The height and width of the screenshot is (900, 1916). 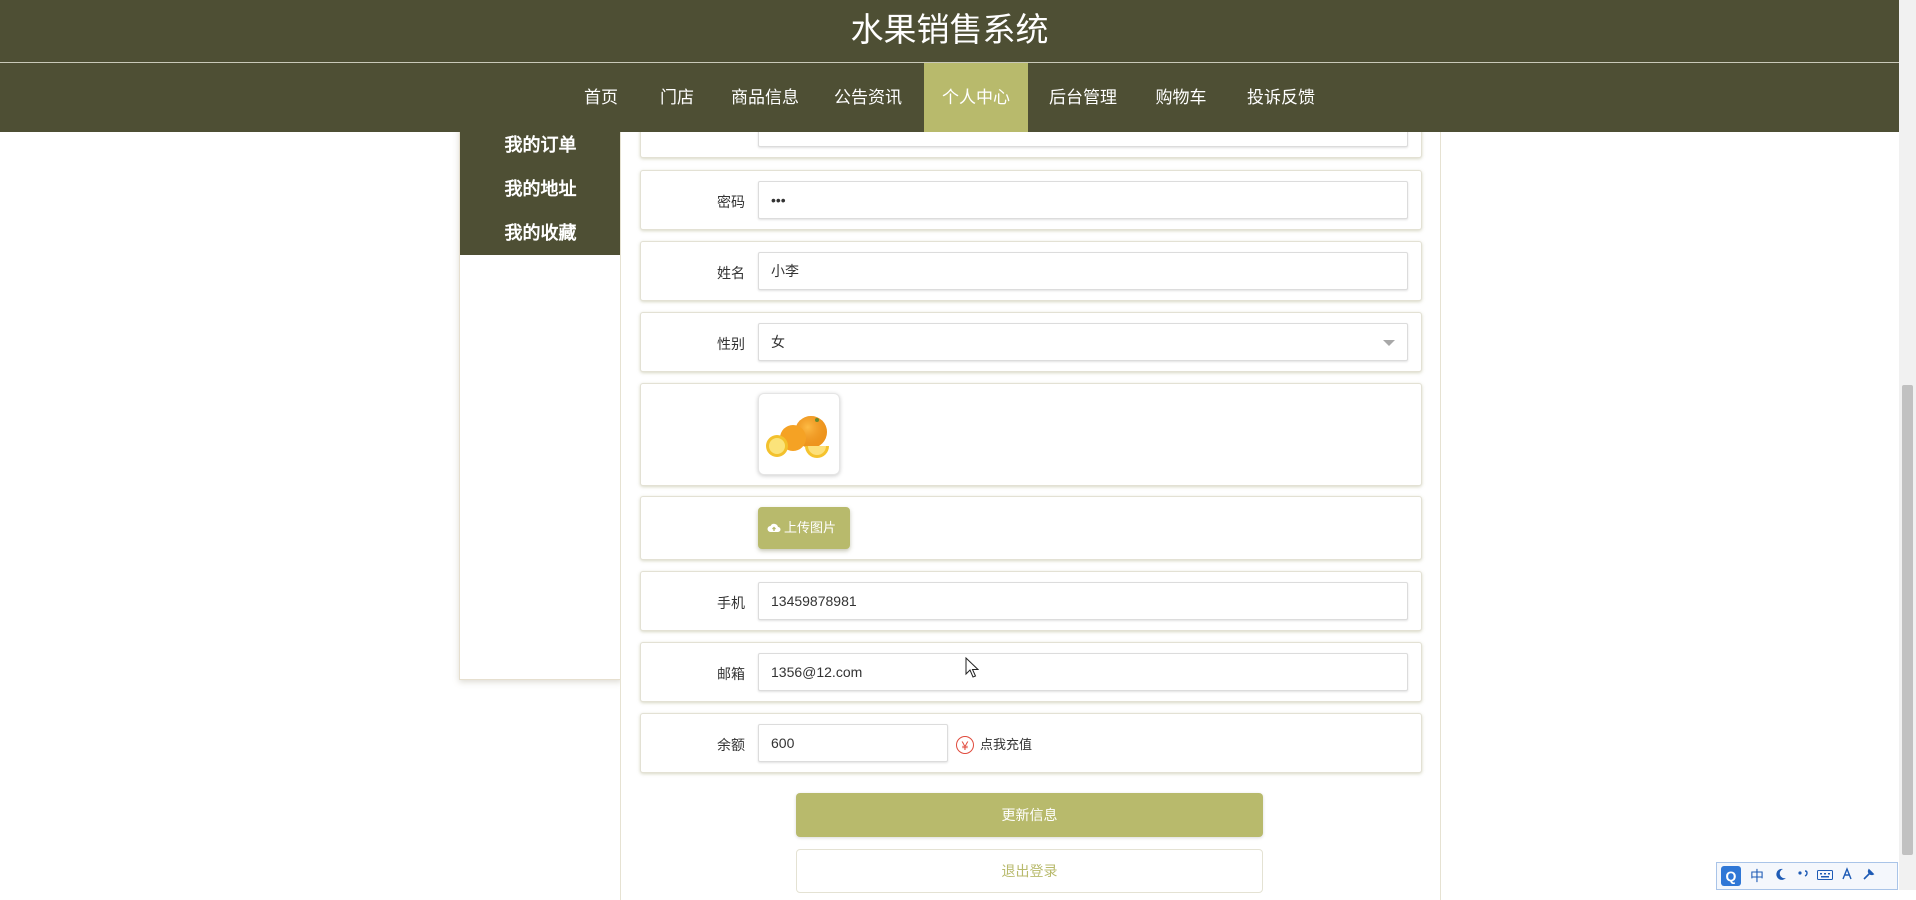 I want to click on password-label: 密码, so click(x=731, y=202).